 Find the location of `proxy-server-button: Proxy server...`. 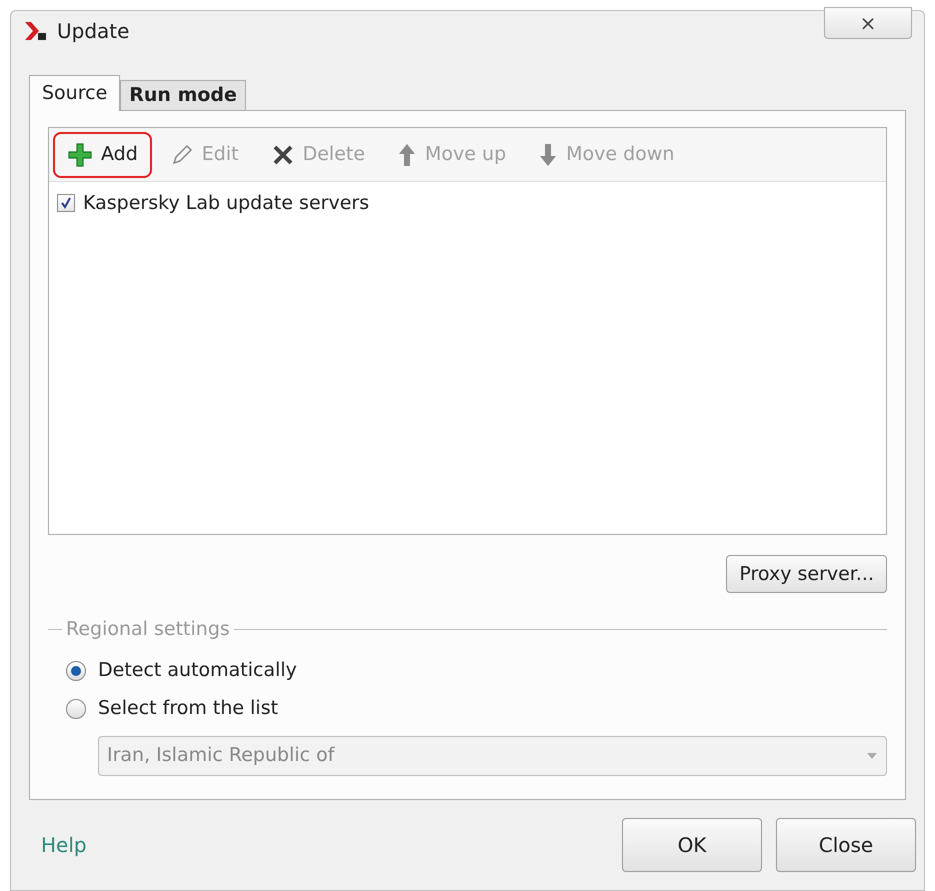

proxy-server-button: Proxy server... is located at coordinates (806, 574).